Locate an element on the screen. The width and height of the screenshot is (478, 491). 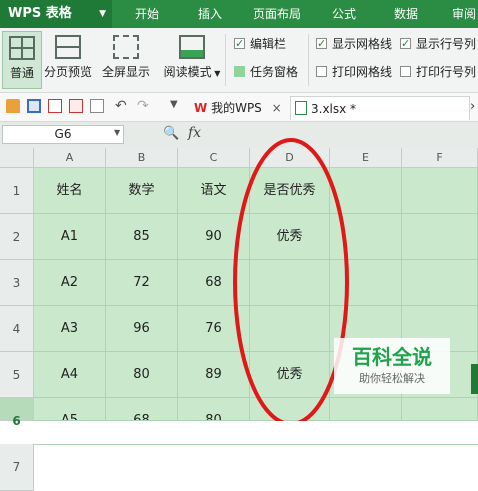
task-pane-checkbox: 任务窗格 is located at coordinates (266, 72).